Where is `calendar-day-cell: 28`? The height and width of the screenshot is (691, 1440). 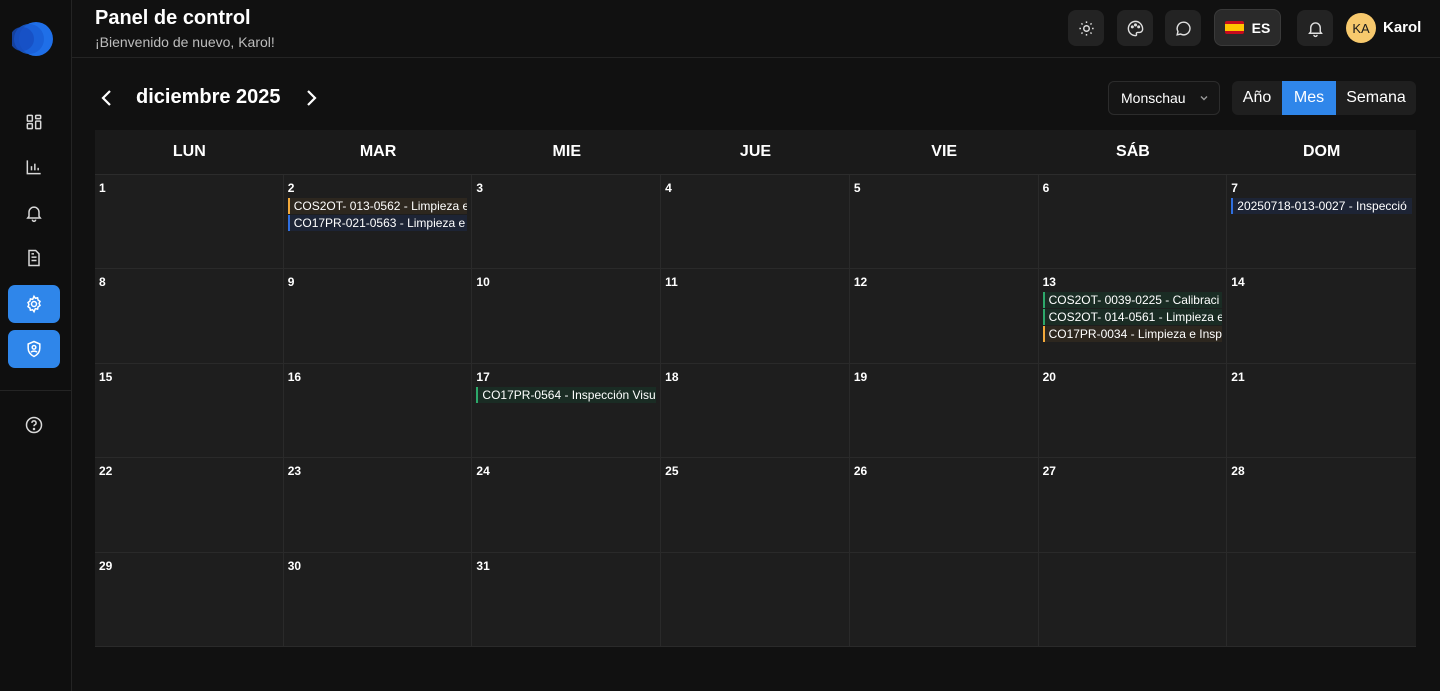 calendar-day-cell: 28 is located at coordinates (1321, 505).